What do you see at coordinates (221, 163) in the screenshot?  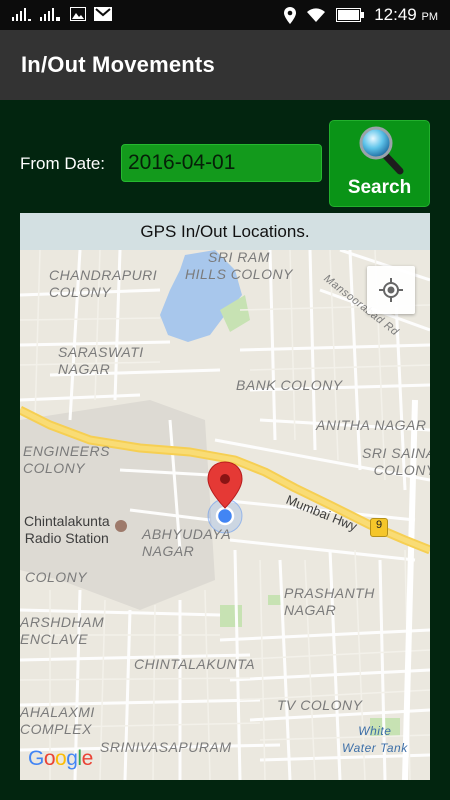 I see `from-date-field: 2016-04-01` at bounding box center [221, 163].